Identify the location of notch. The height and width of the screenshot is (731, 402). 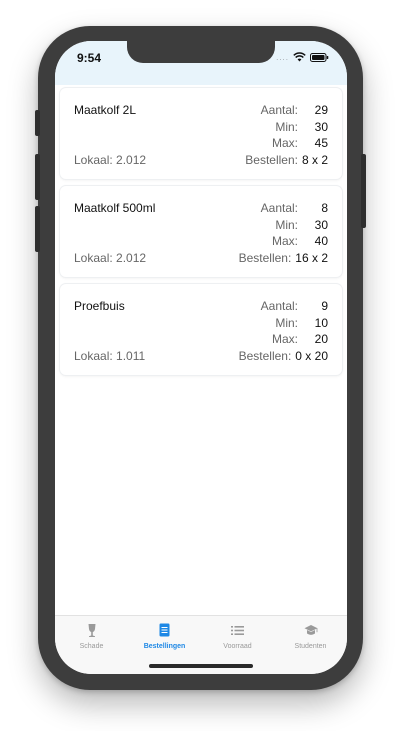
(201, 52).